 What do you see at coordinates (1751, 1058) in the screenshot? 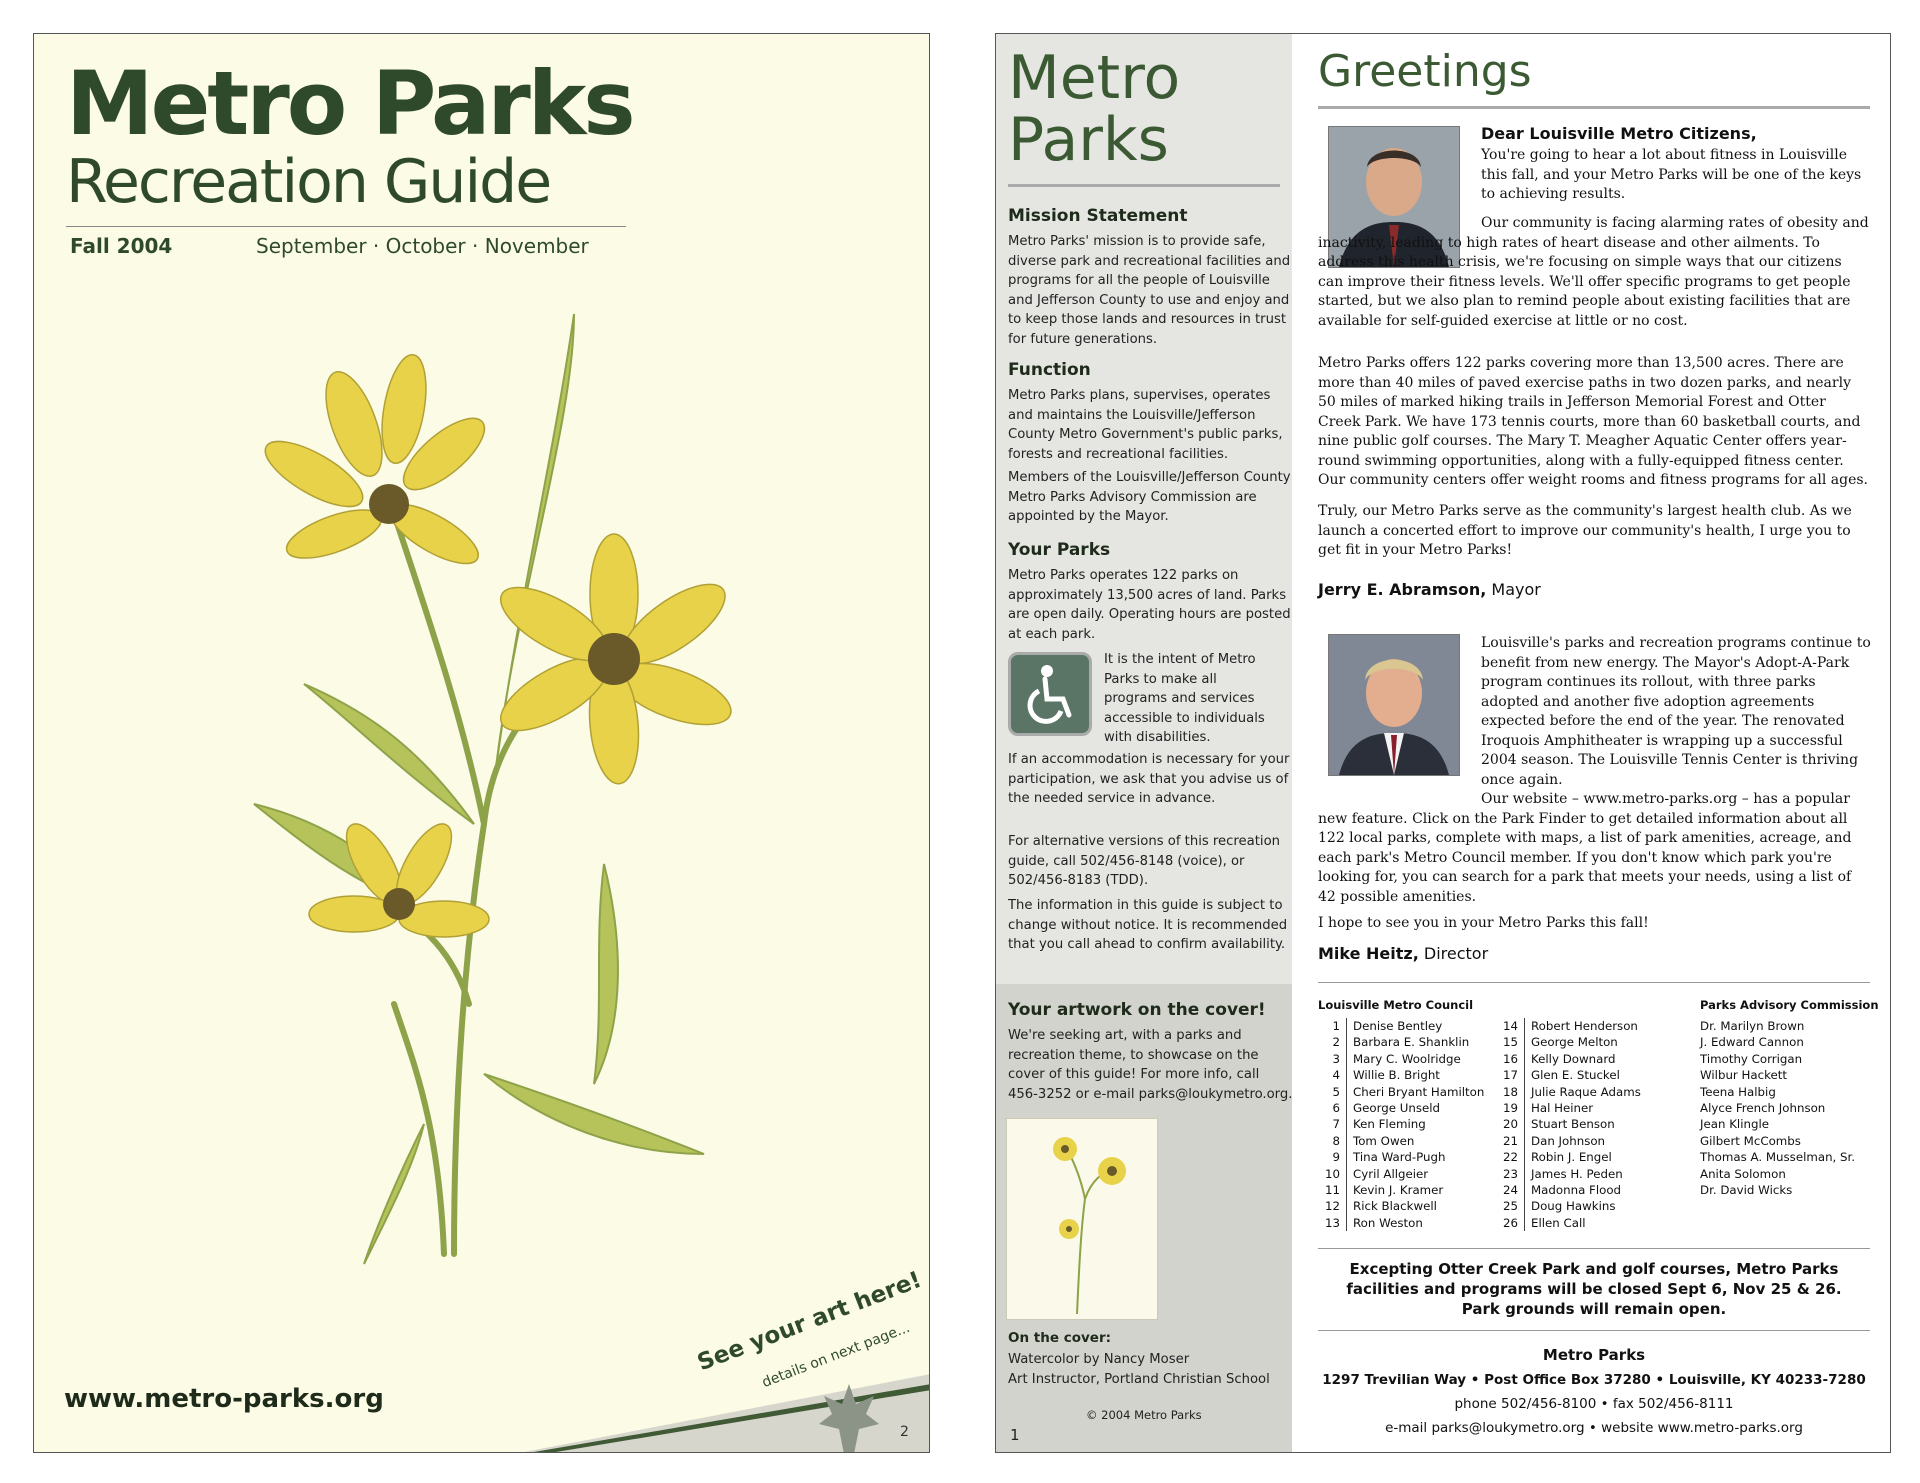
I see `commission-member: Timothy Corrigan` at bounding box center [1751, 1058].